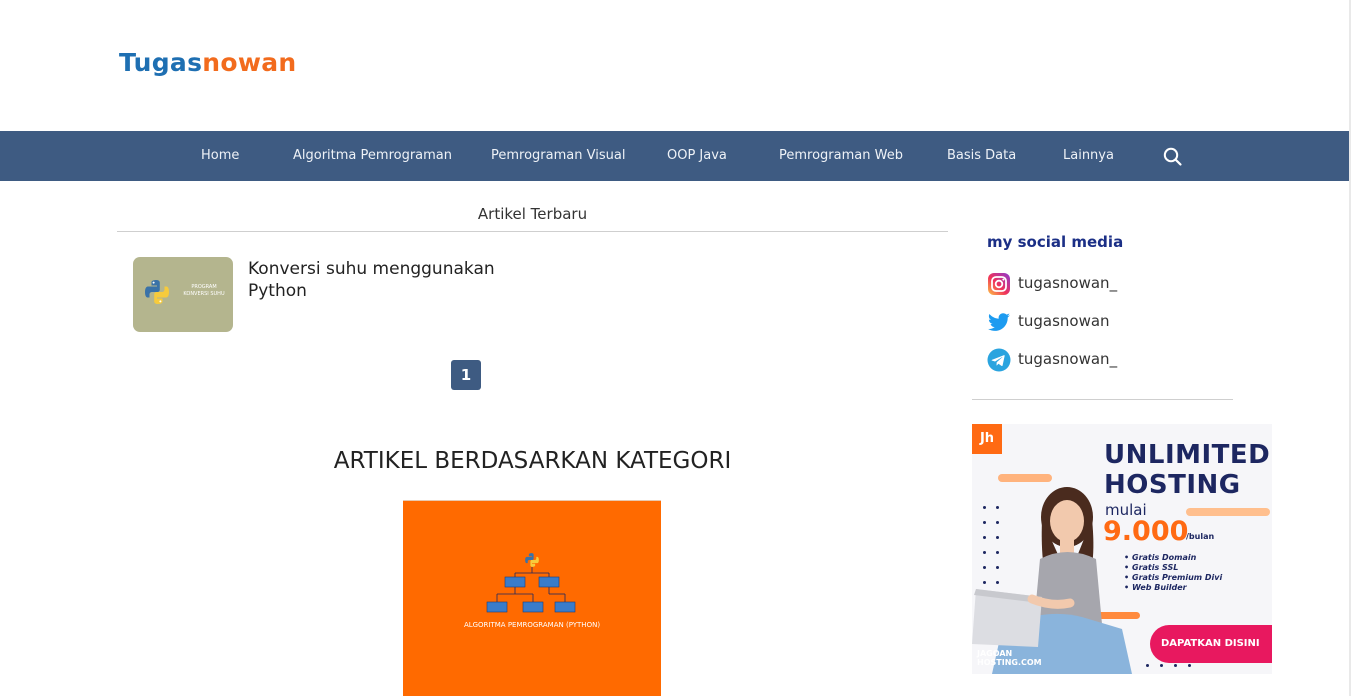 The image size is (1351, 696). What do you see at coordinates (999, 322) in the screenshot?
I see `twitter-icon` at bounding box center [999, 322].